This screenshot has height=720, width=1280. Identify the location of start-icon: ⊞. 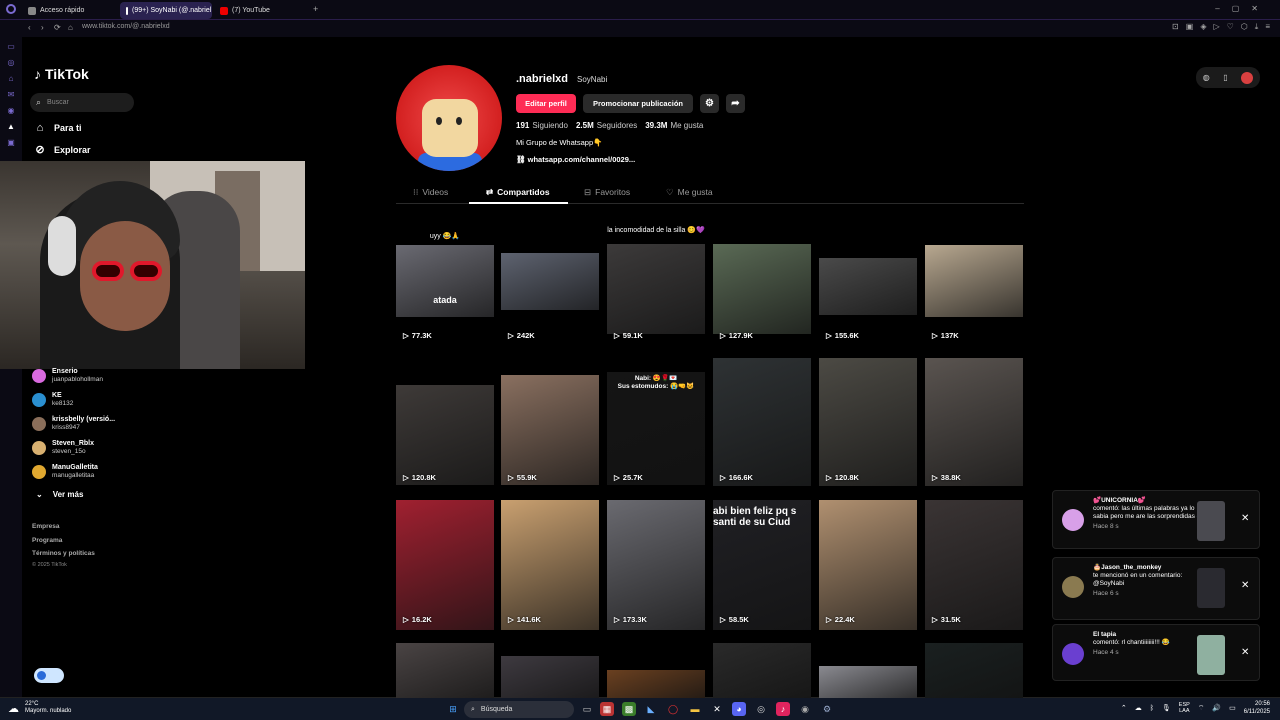
(453, 709).